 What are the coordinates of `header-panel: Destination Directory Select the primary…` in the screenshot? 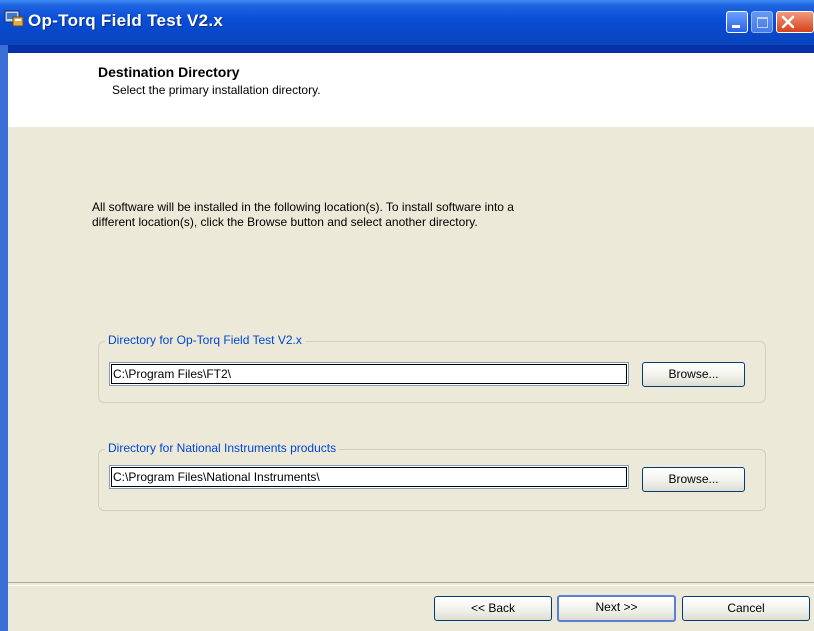 It's located at (411, 90).